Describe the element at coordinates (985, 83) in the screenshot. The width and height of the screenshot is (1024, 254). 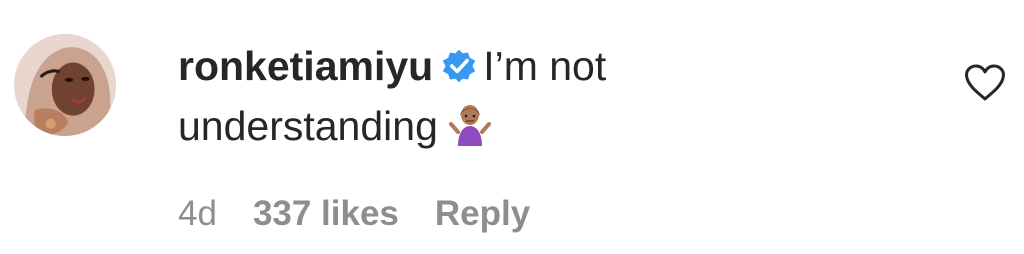
I see `heart-outline-icon` at that location.